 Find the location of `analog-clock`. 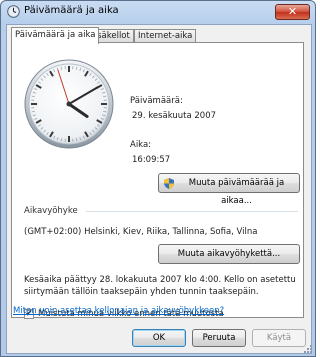

analog-clock is located at coordinates (69, 104).